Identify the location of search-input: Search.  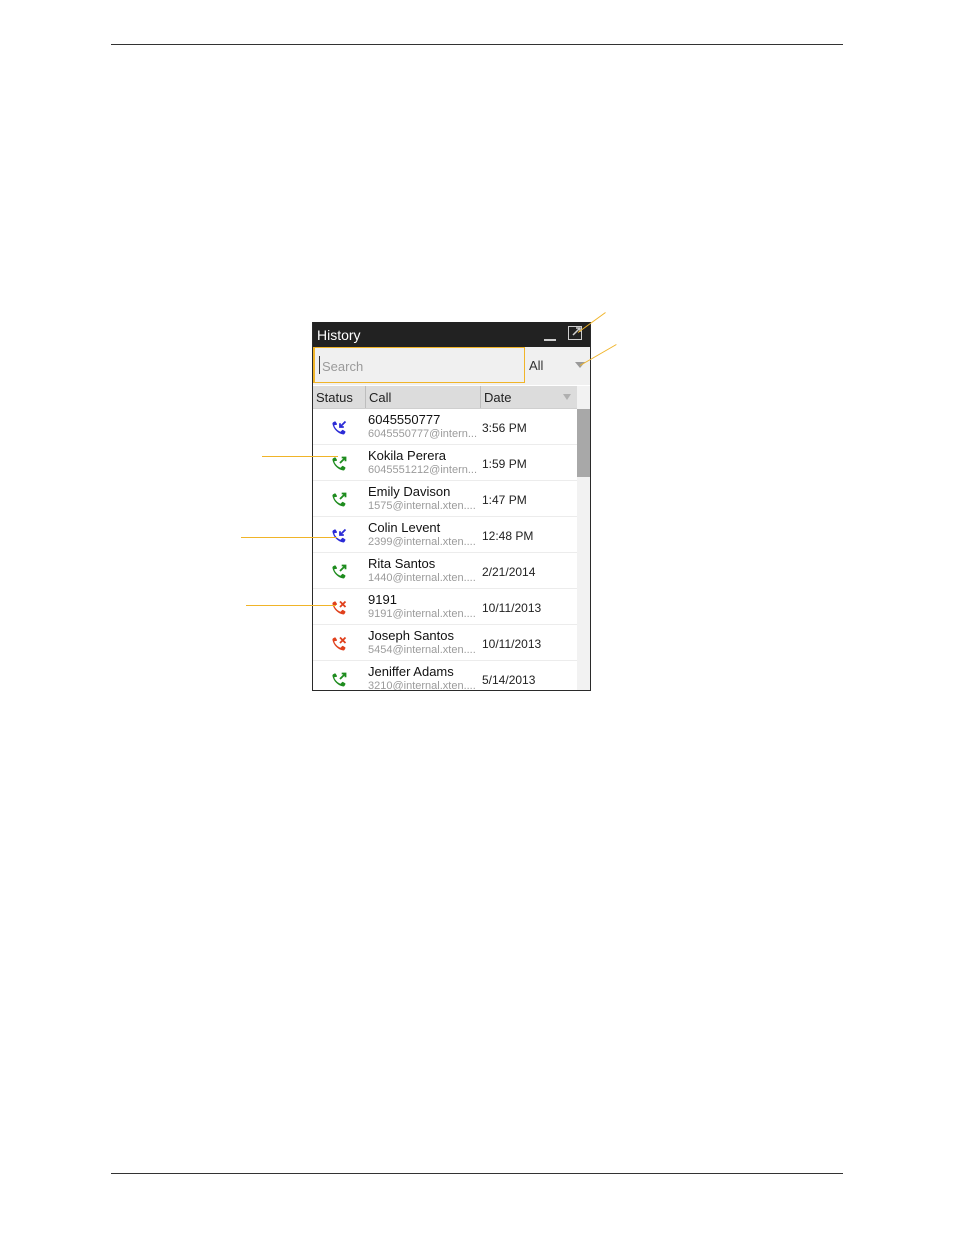
(419, 365).